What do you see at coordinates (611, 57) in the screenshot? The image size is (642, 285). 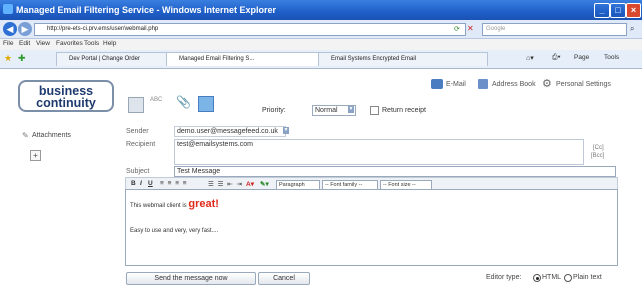 I see `tools-menu: Tools` at bounding box center [611, 57].